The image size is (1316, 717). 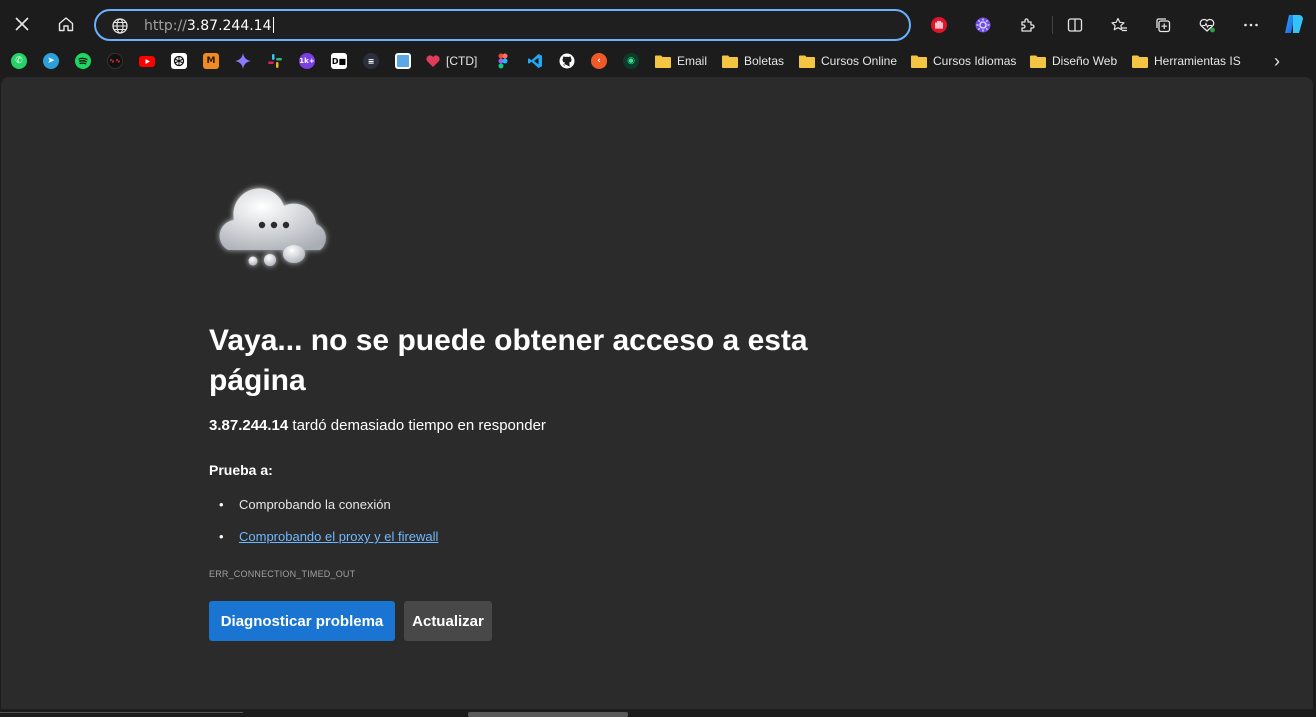 What do you see at coordinates (1027, 25) in the screenshot?
I see `puzzle-icon` at bounding box center [1027, 25].